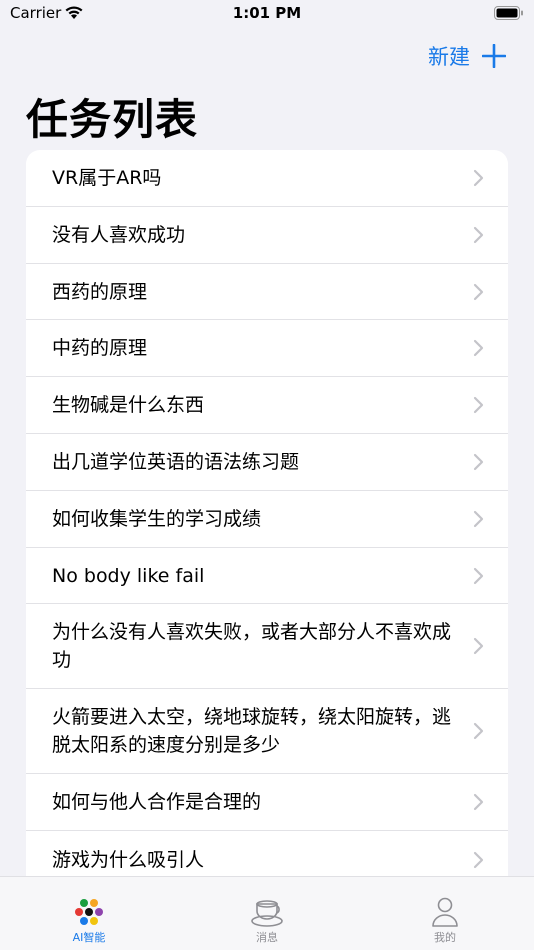 The width and height of the screenshot is (534, 950). Describe the element at coordinates (267, 235) in the screenshot. I see `task-row: 没有人喜欢成功` at that location.